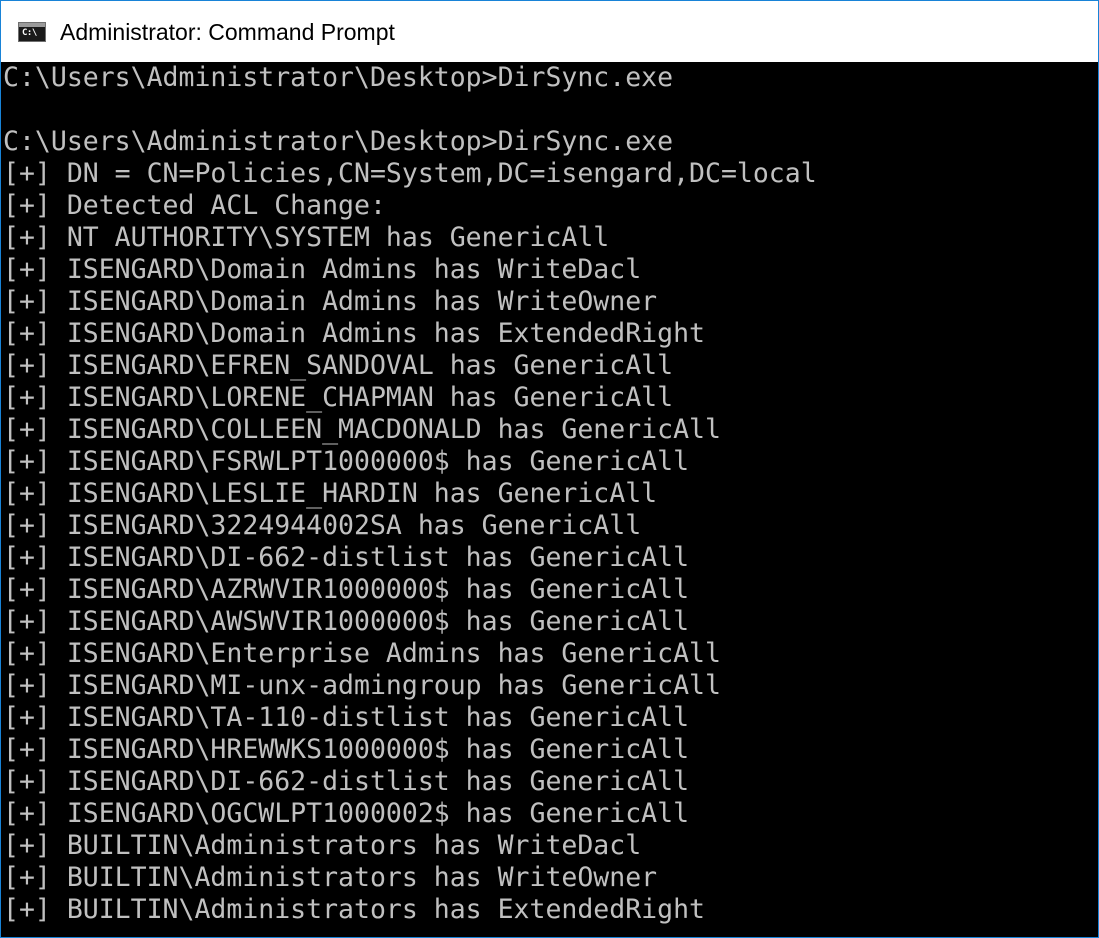  I want to click on window-title: Administrator: Command Prompt, so click(227, 32).